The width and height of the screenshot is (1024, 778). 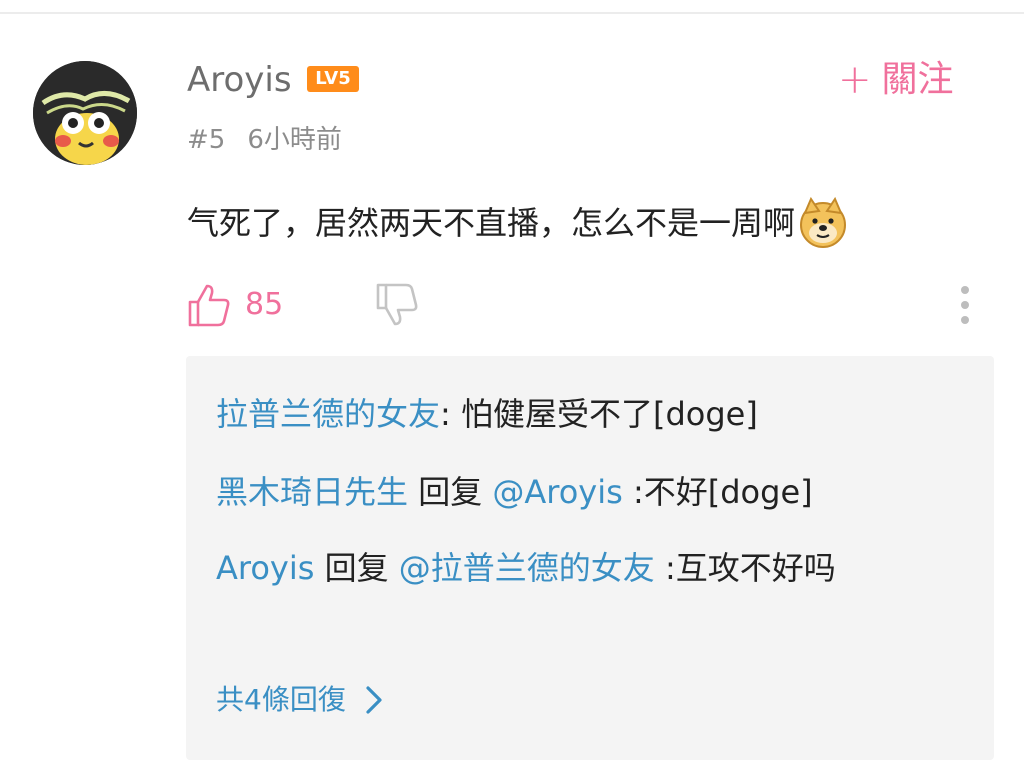 I want to click on thumbs-down-icon, so click(x=397, y=304).